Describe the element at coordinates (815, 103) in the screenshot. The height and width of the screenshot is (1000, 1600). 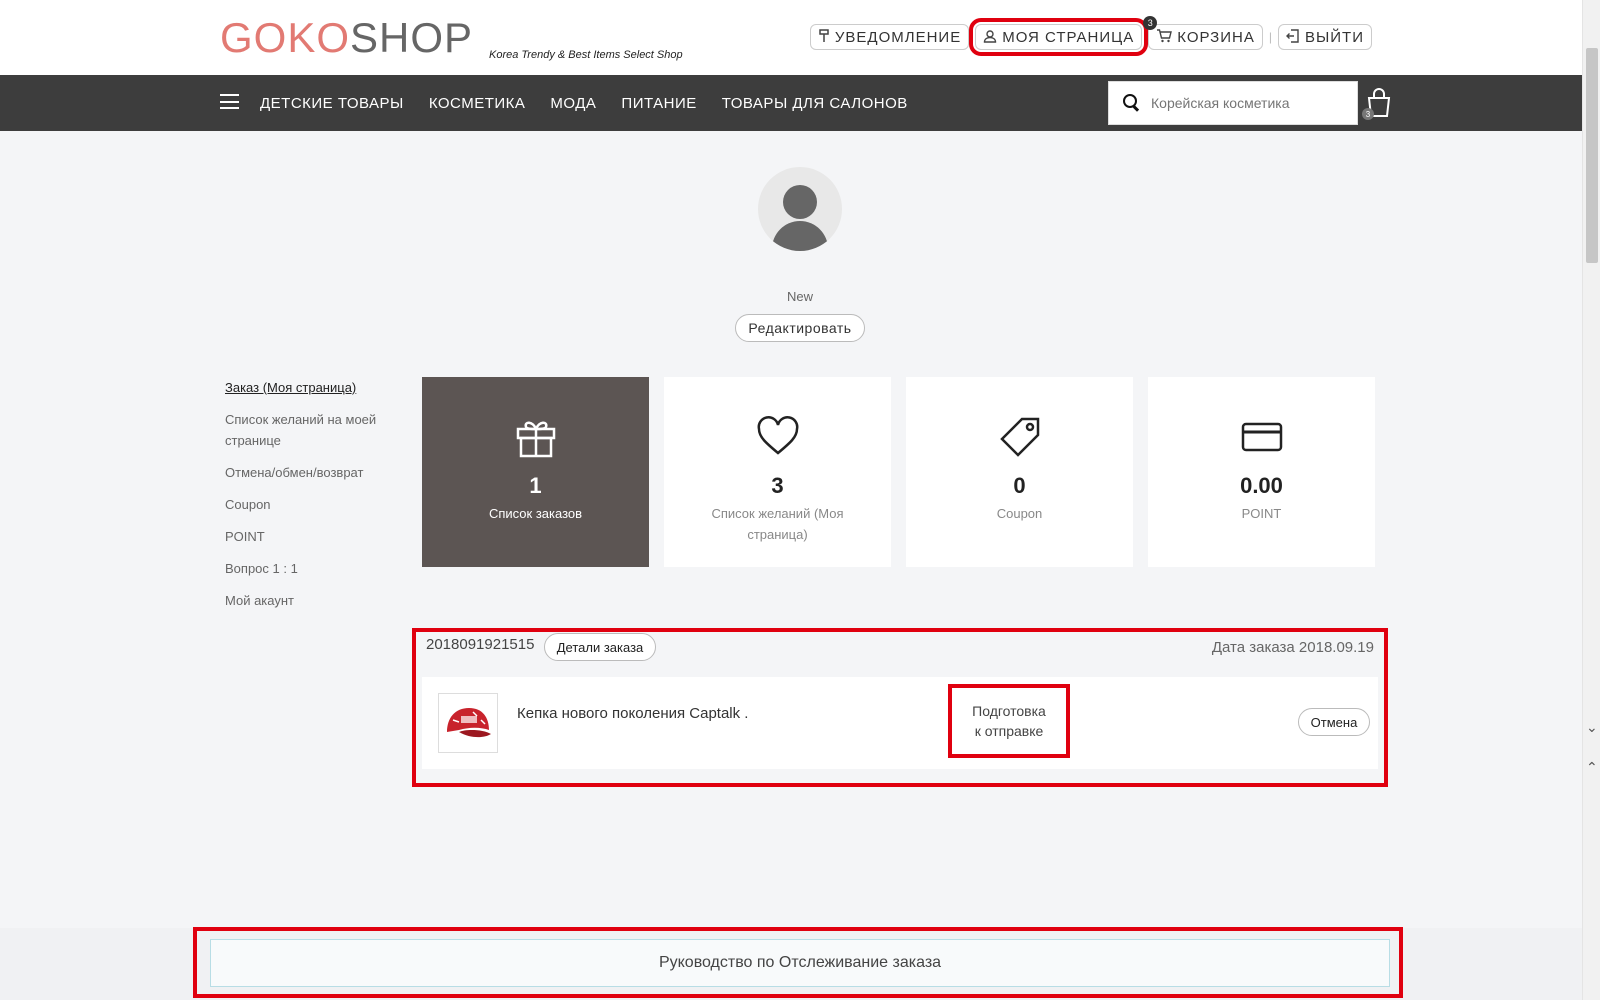
I see `nav-item-salon: ТОВАРЫ ДЛЯ САЛОНОВ` at that location.